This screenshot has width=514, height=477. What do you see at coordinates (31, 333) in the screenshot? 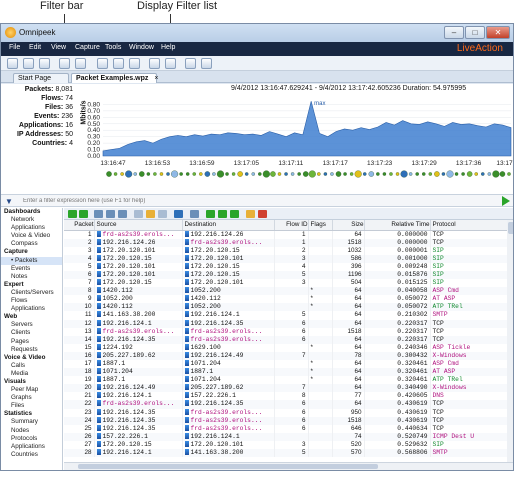
I see `sidebar-item-clients: Clients` at bounding box center [31, 333].